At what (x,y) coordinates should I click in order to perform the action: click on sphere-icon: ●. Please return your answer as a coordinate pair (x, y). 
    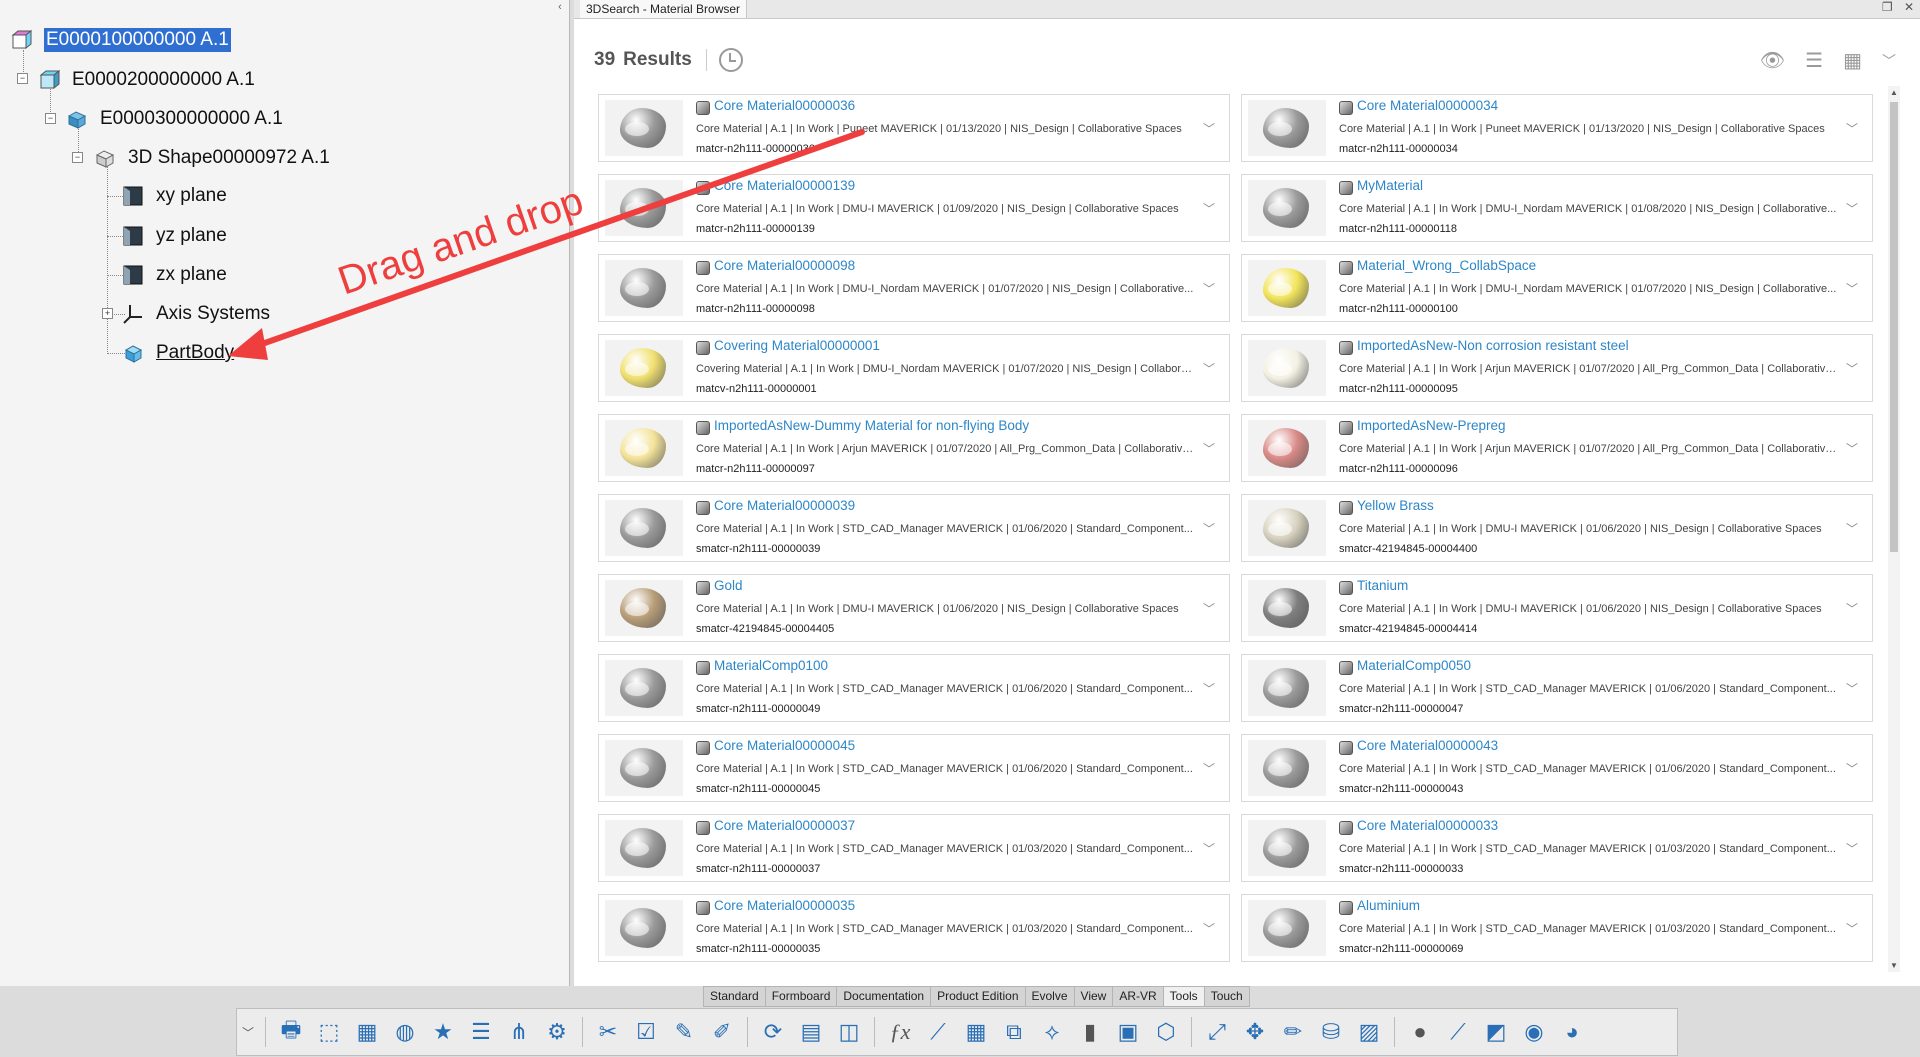
    Looking at the image, I should click on (1420, 1032).